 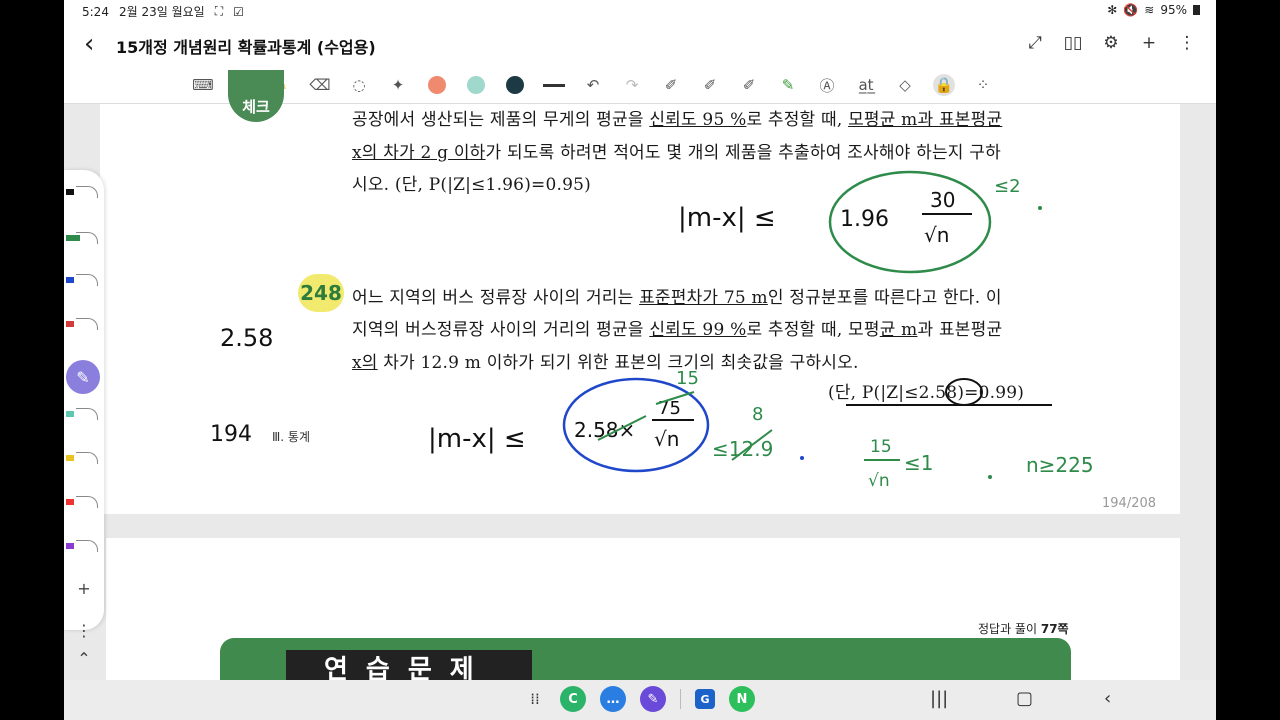 What do you see at coordinates (827, 85) in the screenshot?
I see `text-style-icon: Ⓐ` at bounding box center [827, 85].